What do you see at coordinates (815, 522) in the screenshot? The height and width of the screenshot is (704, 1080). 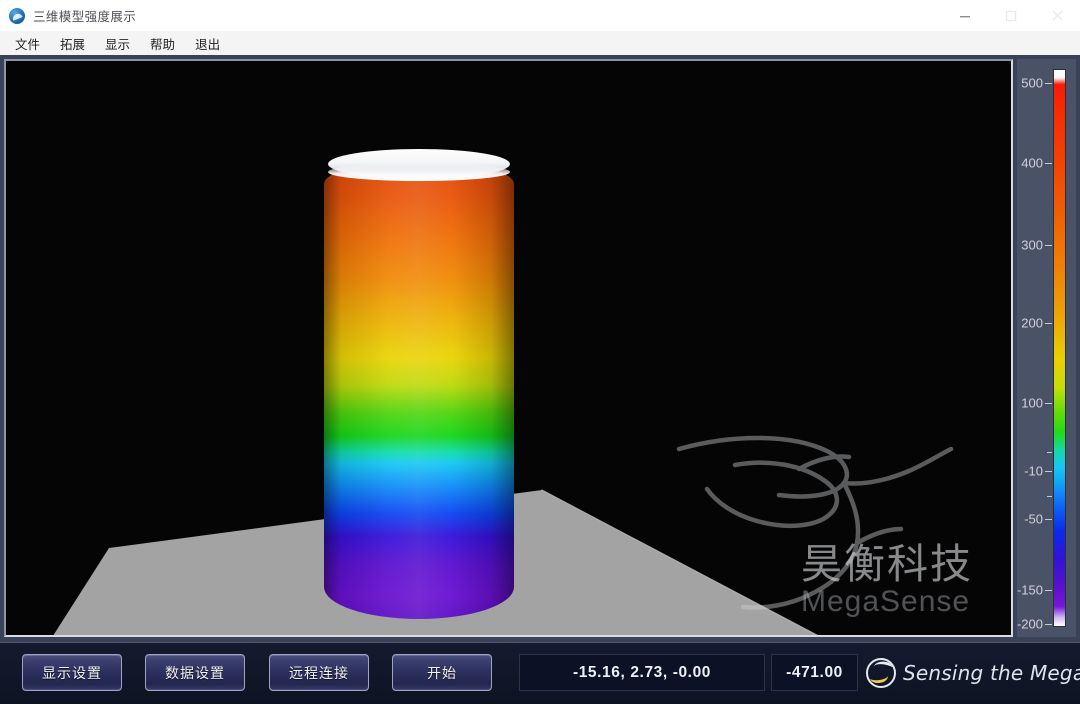 I see `hummingbird-icon` at bounding box center [815, 522].